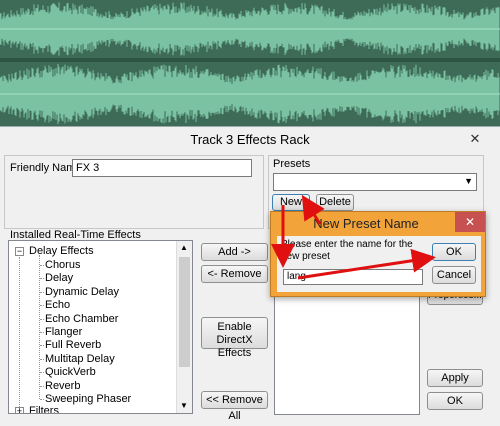 This screenshot has height=426, width=500. Describe the element at coordinates (81, 319) in the screenshot. I see `tree-item: Echo Chamber` at that location.